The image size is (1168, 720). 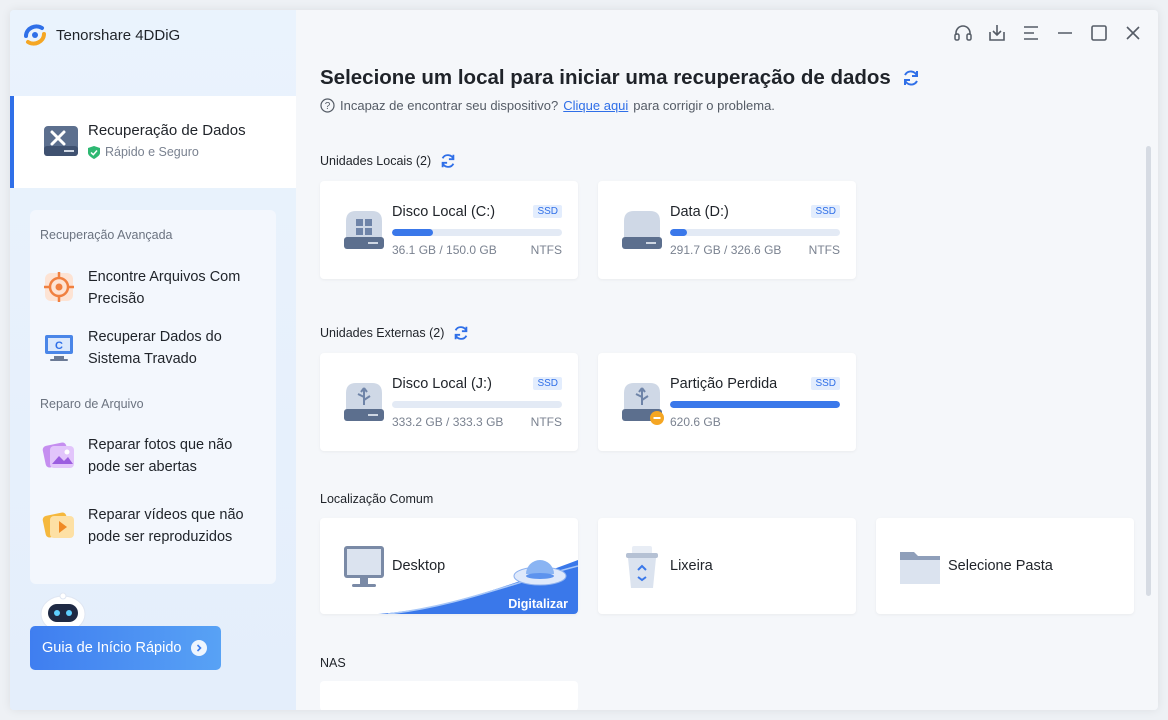 What do you see at coordinates (160, 456) in the screenshot?
I see `repair-photos-label: Reparar fotos que não pode ser abertas` at bounding box center [160, 456].